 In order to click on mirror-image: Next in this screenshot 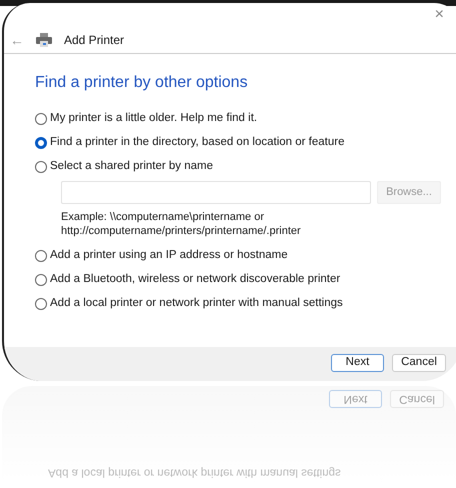, I will do `click(355, 399)`.